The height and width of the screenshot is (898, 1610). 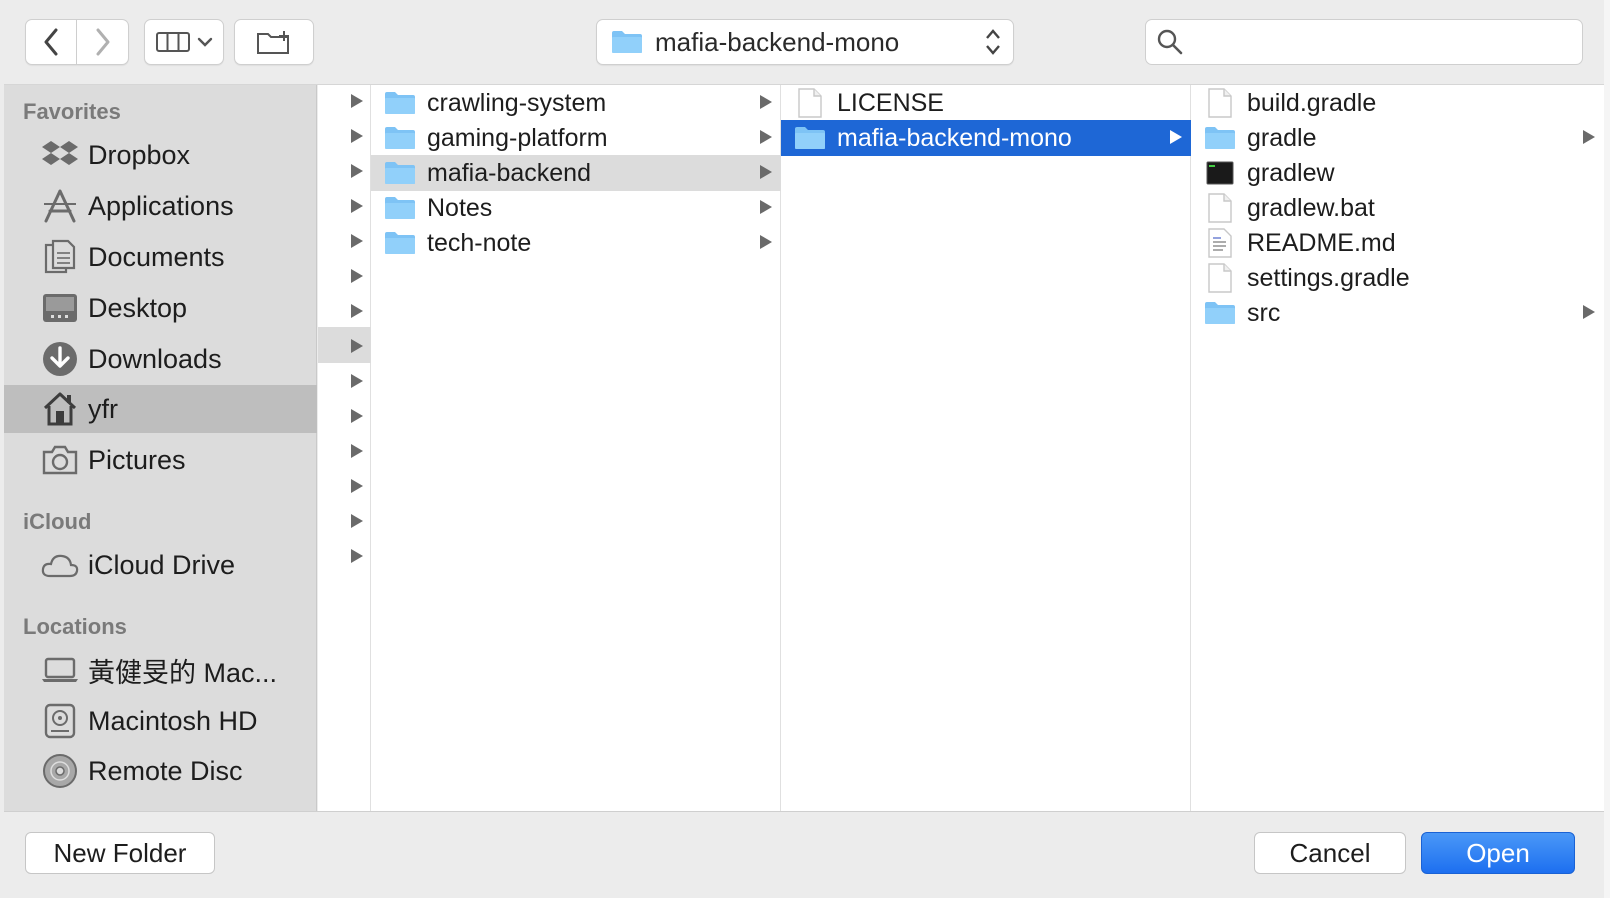 I want to click on harddisk-icon, so click(x=60, y=721).